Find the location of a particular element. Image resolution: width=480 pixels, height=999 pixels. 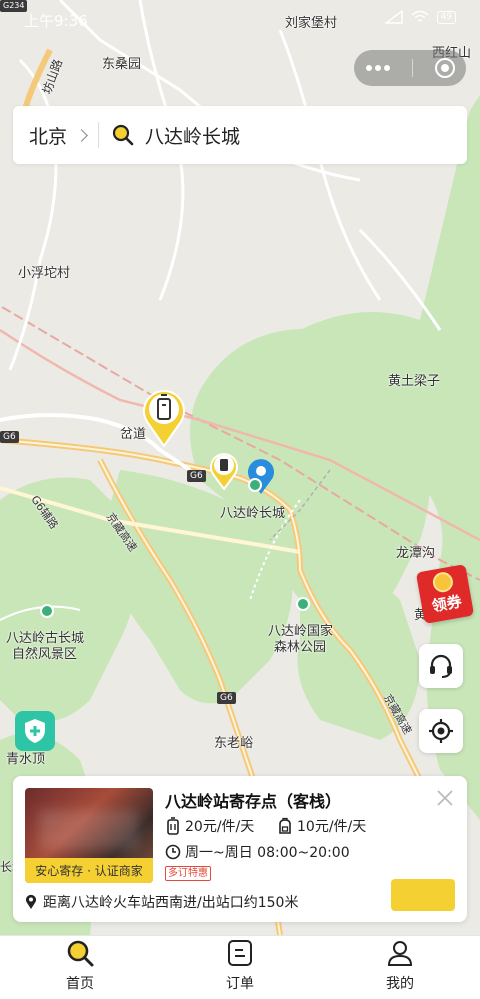

map-label-longtangou: 龙潭沟 is located at coordinates (416, 553).